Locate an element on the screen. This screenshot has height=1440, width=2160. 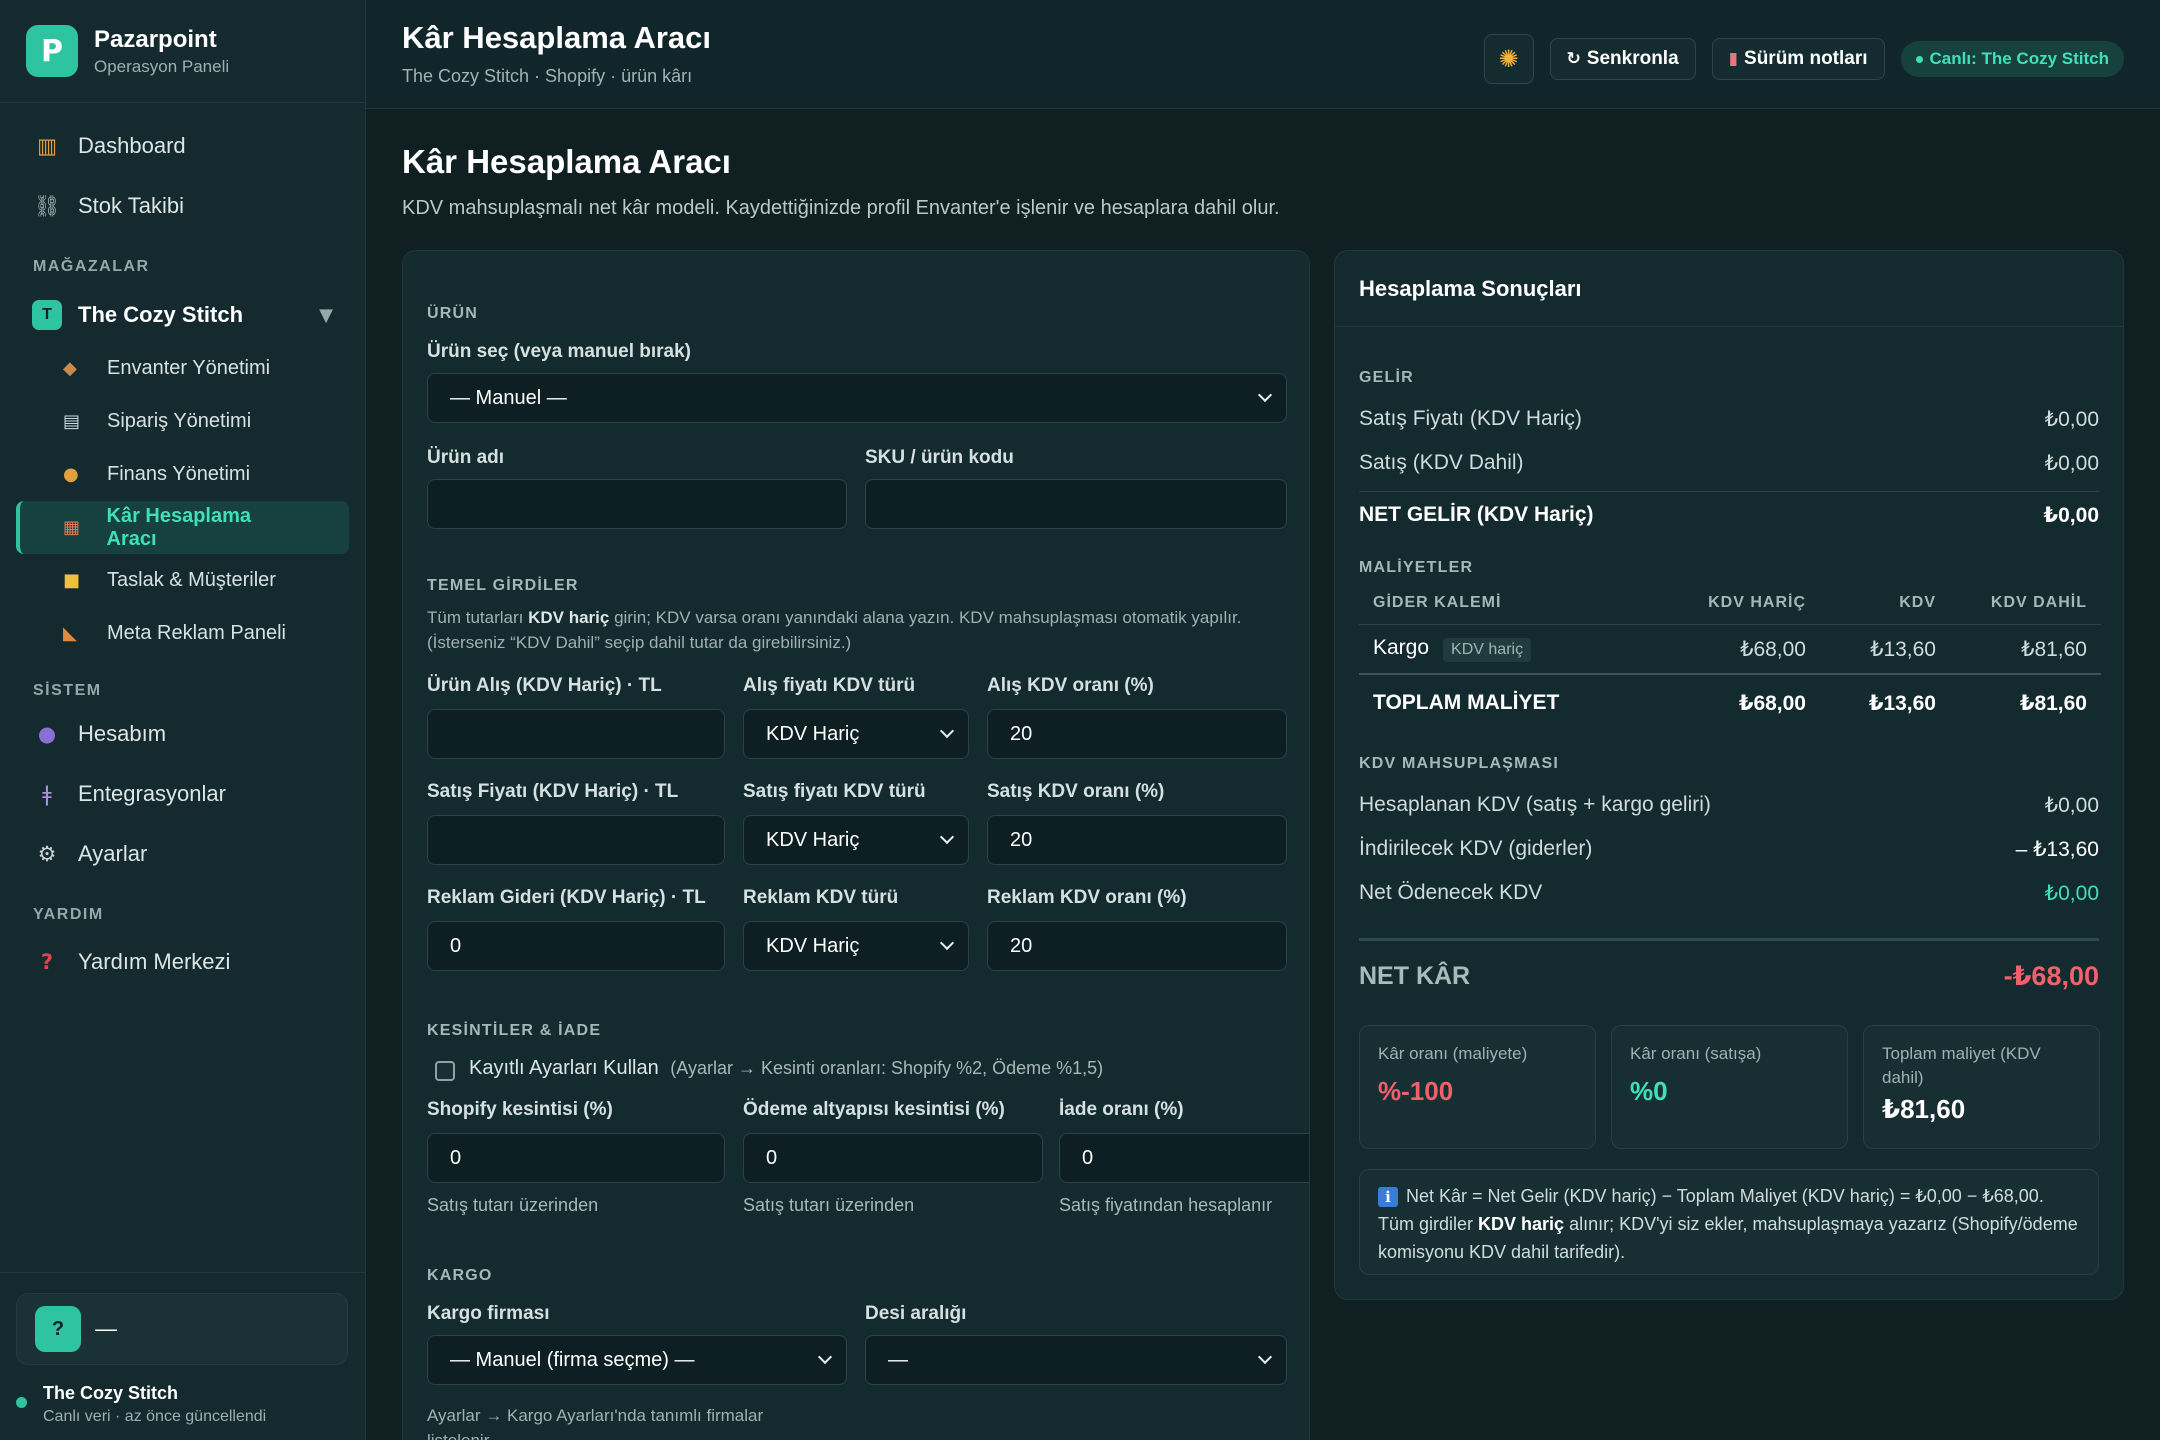
section-stores: MAĞAZALAR is located at coordinates (91, 266).